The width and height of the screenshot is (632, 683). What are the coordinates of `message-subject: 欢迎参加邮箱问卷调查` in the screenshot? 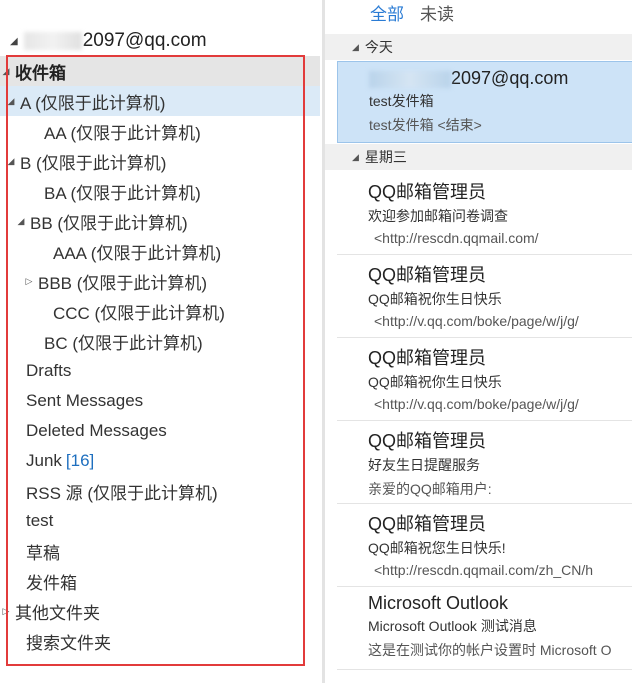 It's located at (438, 216).